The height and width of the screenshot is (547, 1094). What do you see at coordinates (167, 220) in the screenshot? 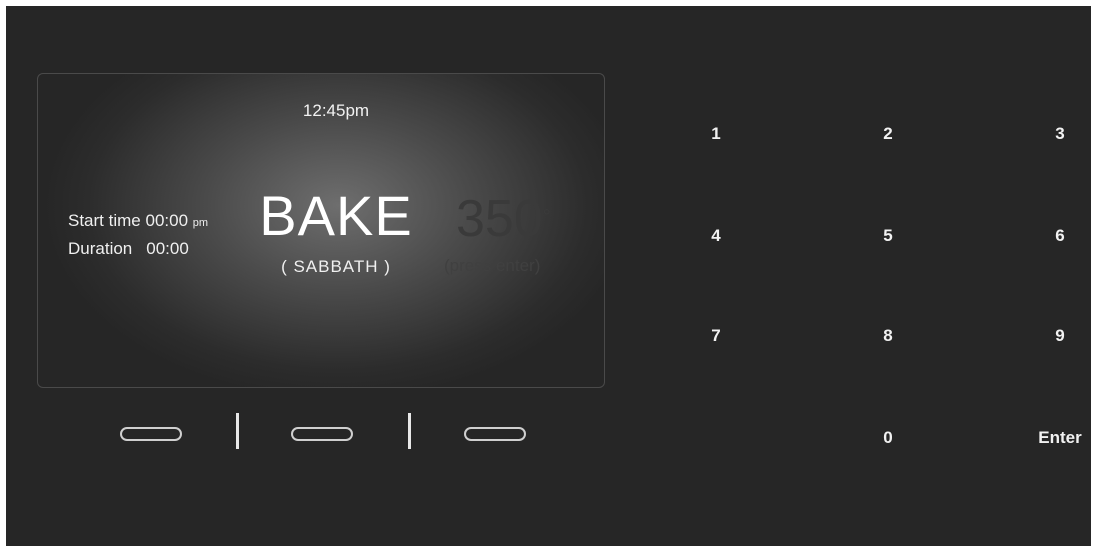
I see `start-time-value: 00:00` at bounding box center [167, 220].